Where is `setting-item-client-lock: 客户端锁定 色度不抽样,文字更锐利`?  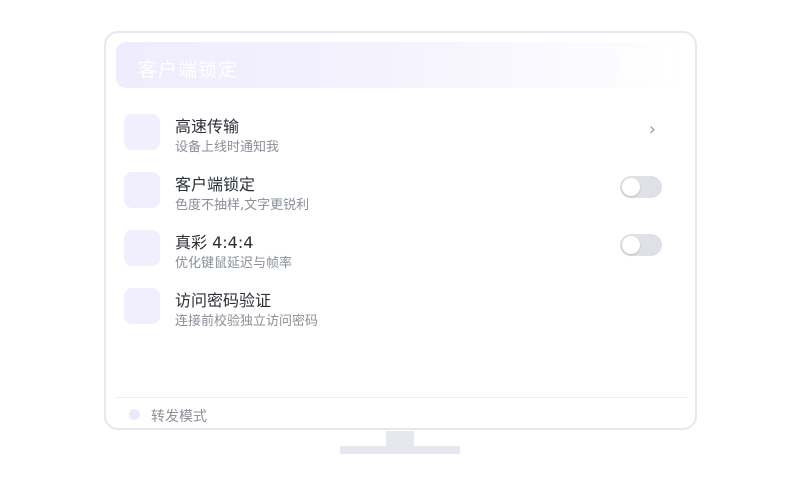
setting-item-client-lock: 客户端锁定 色度不抽样,文字更锐利 is located at coordinates (393, 196).